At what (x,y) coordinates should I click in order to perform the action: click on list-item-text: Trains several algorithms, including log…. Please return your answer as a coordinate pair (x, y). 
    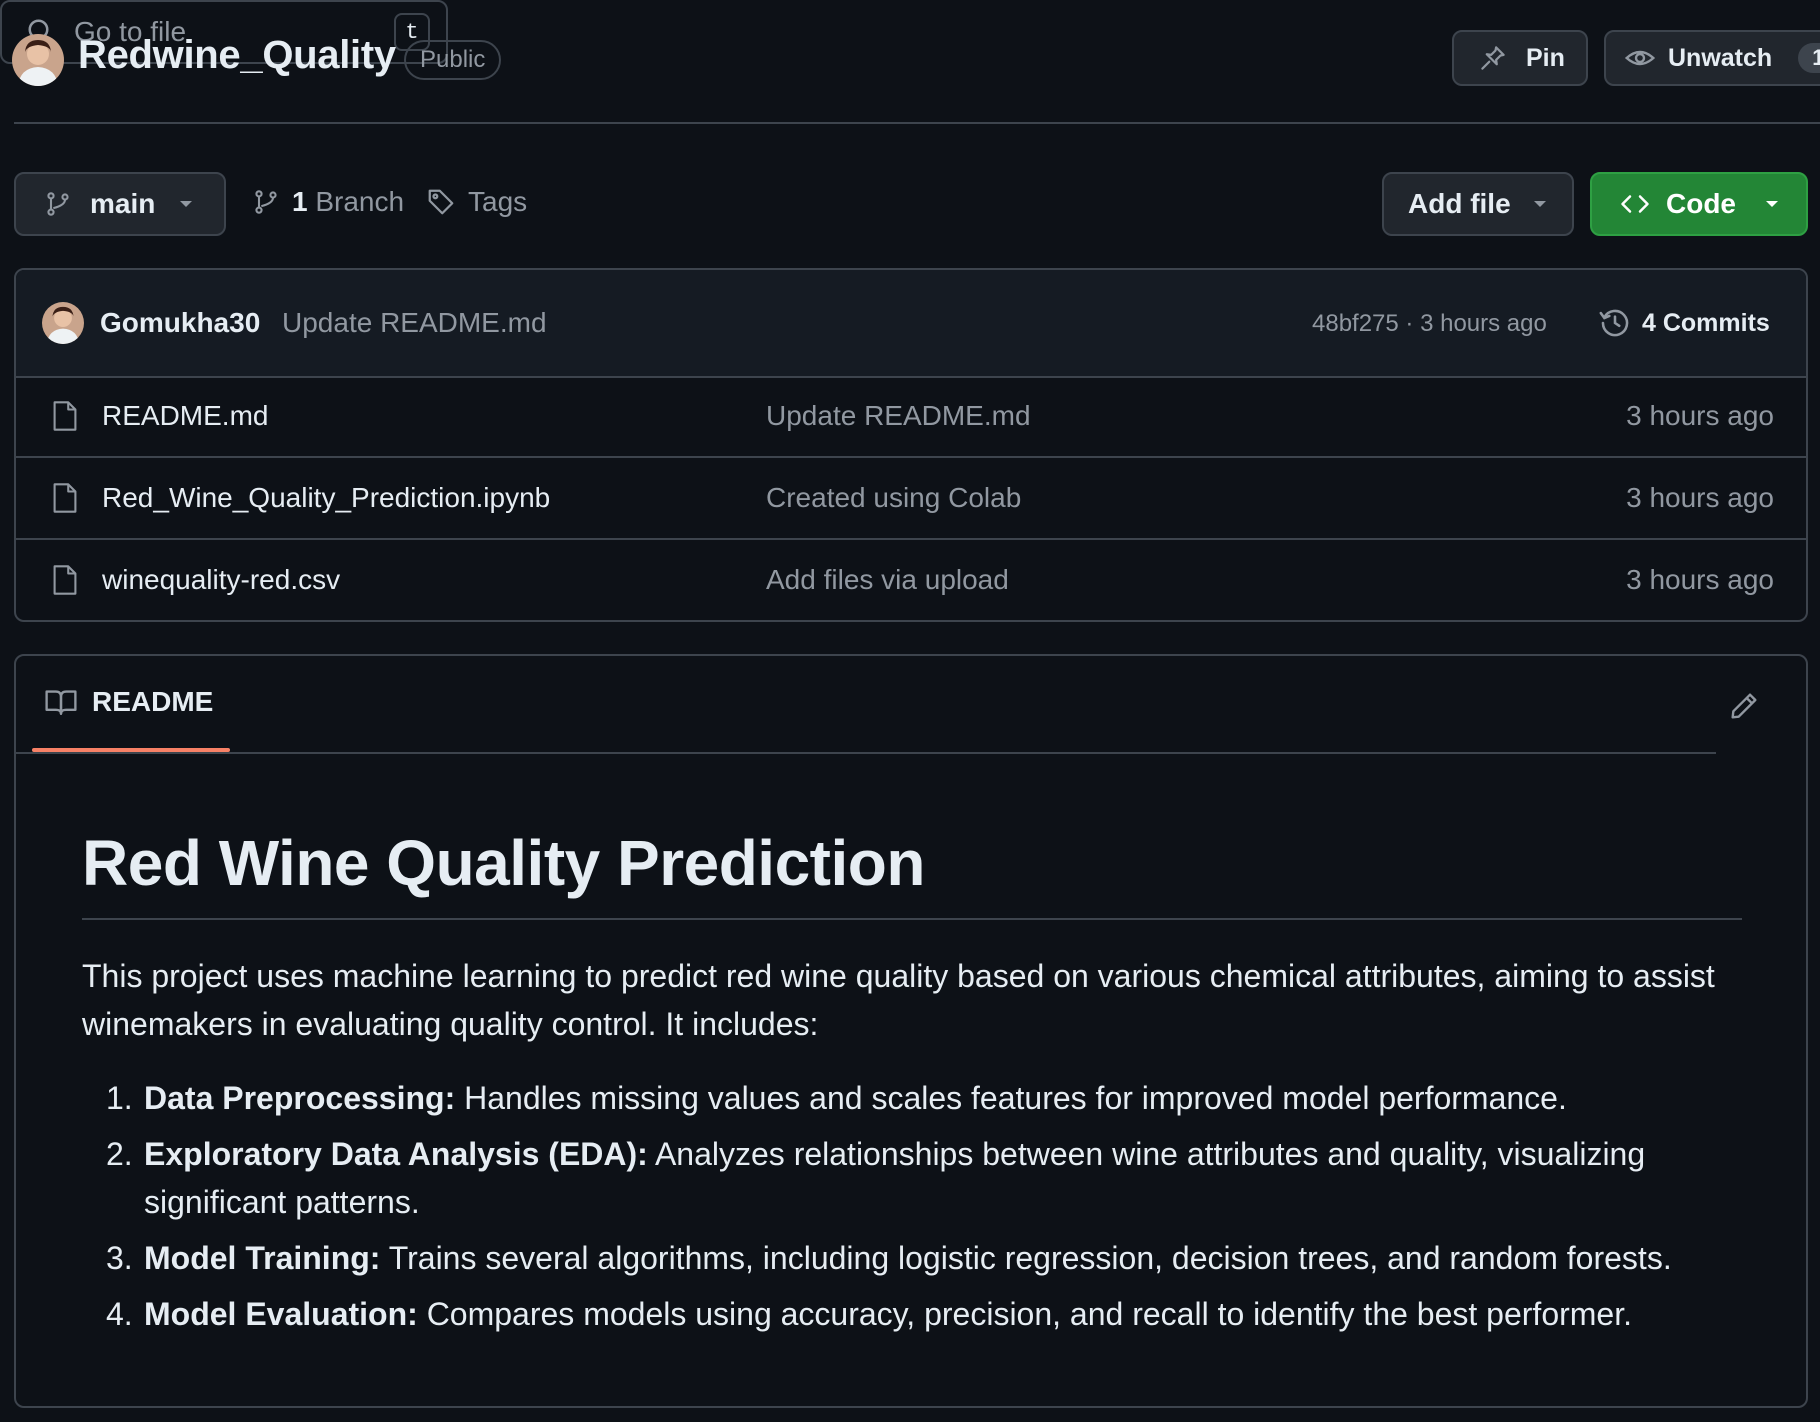
    Looking at the image, I should click on (1026, 1258).